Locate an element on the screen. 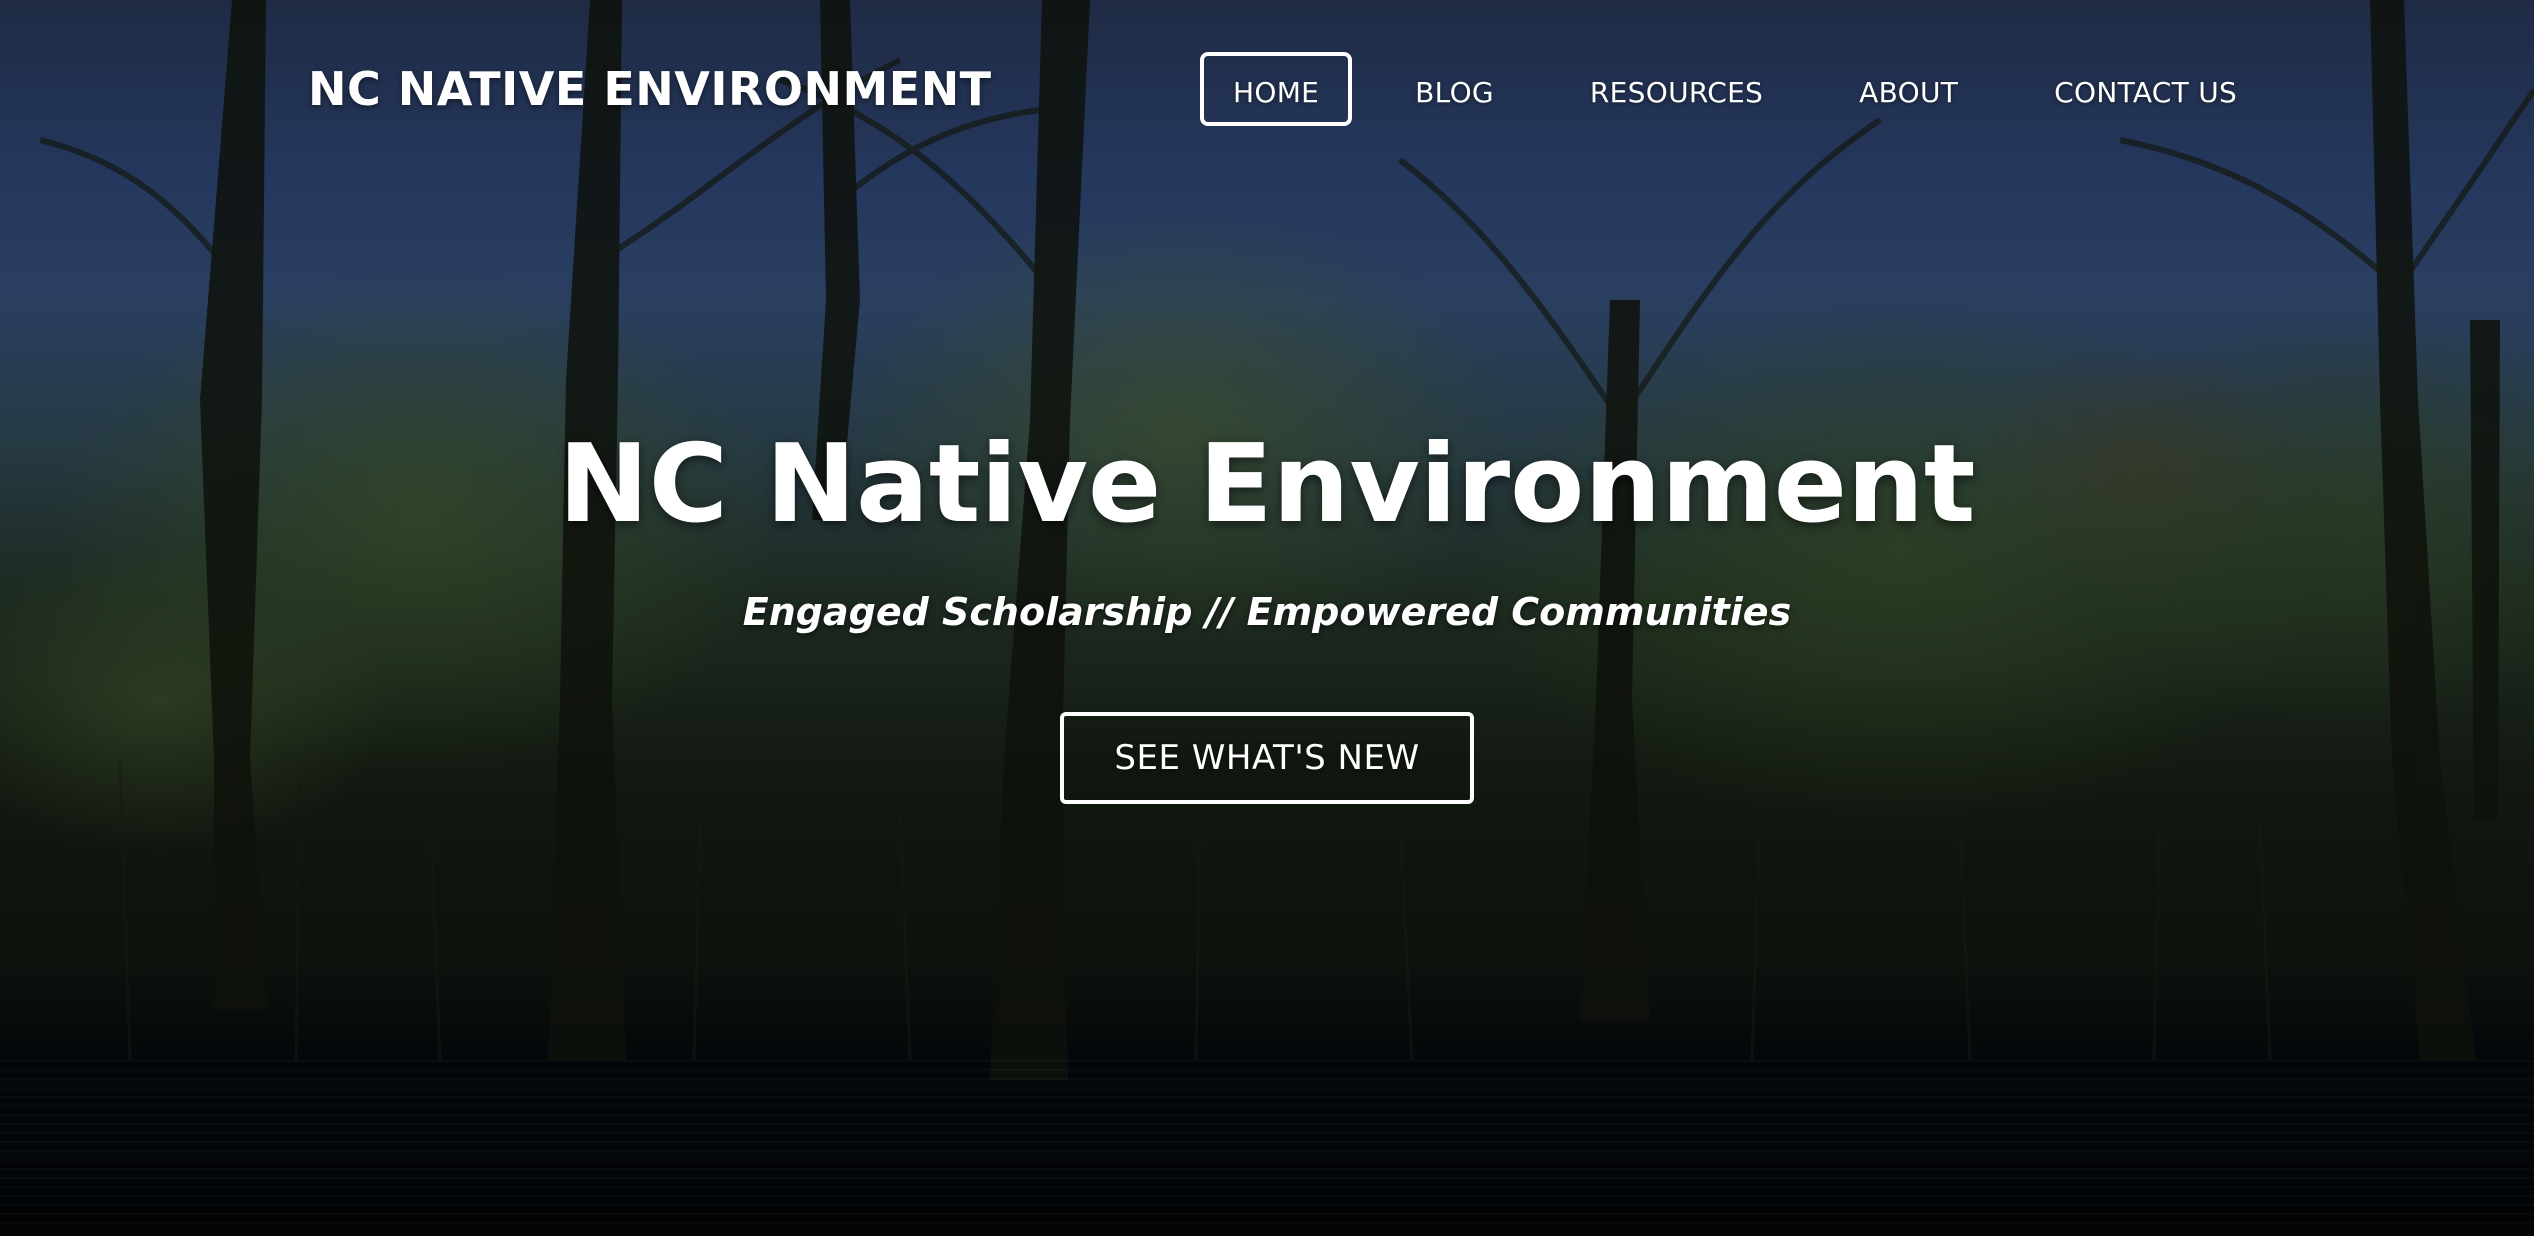 Image resolution: width=2534 pixels, height=1236 pixels. nav-item-blog: BLOG is located at coordinates (1454, 89).